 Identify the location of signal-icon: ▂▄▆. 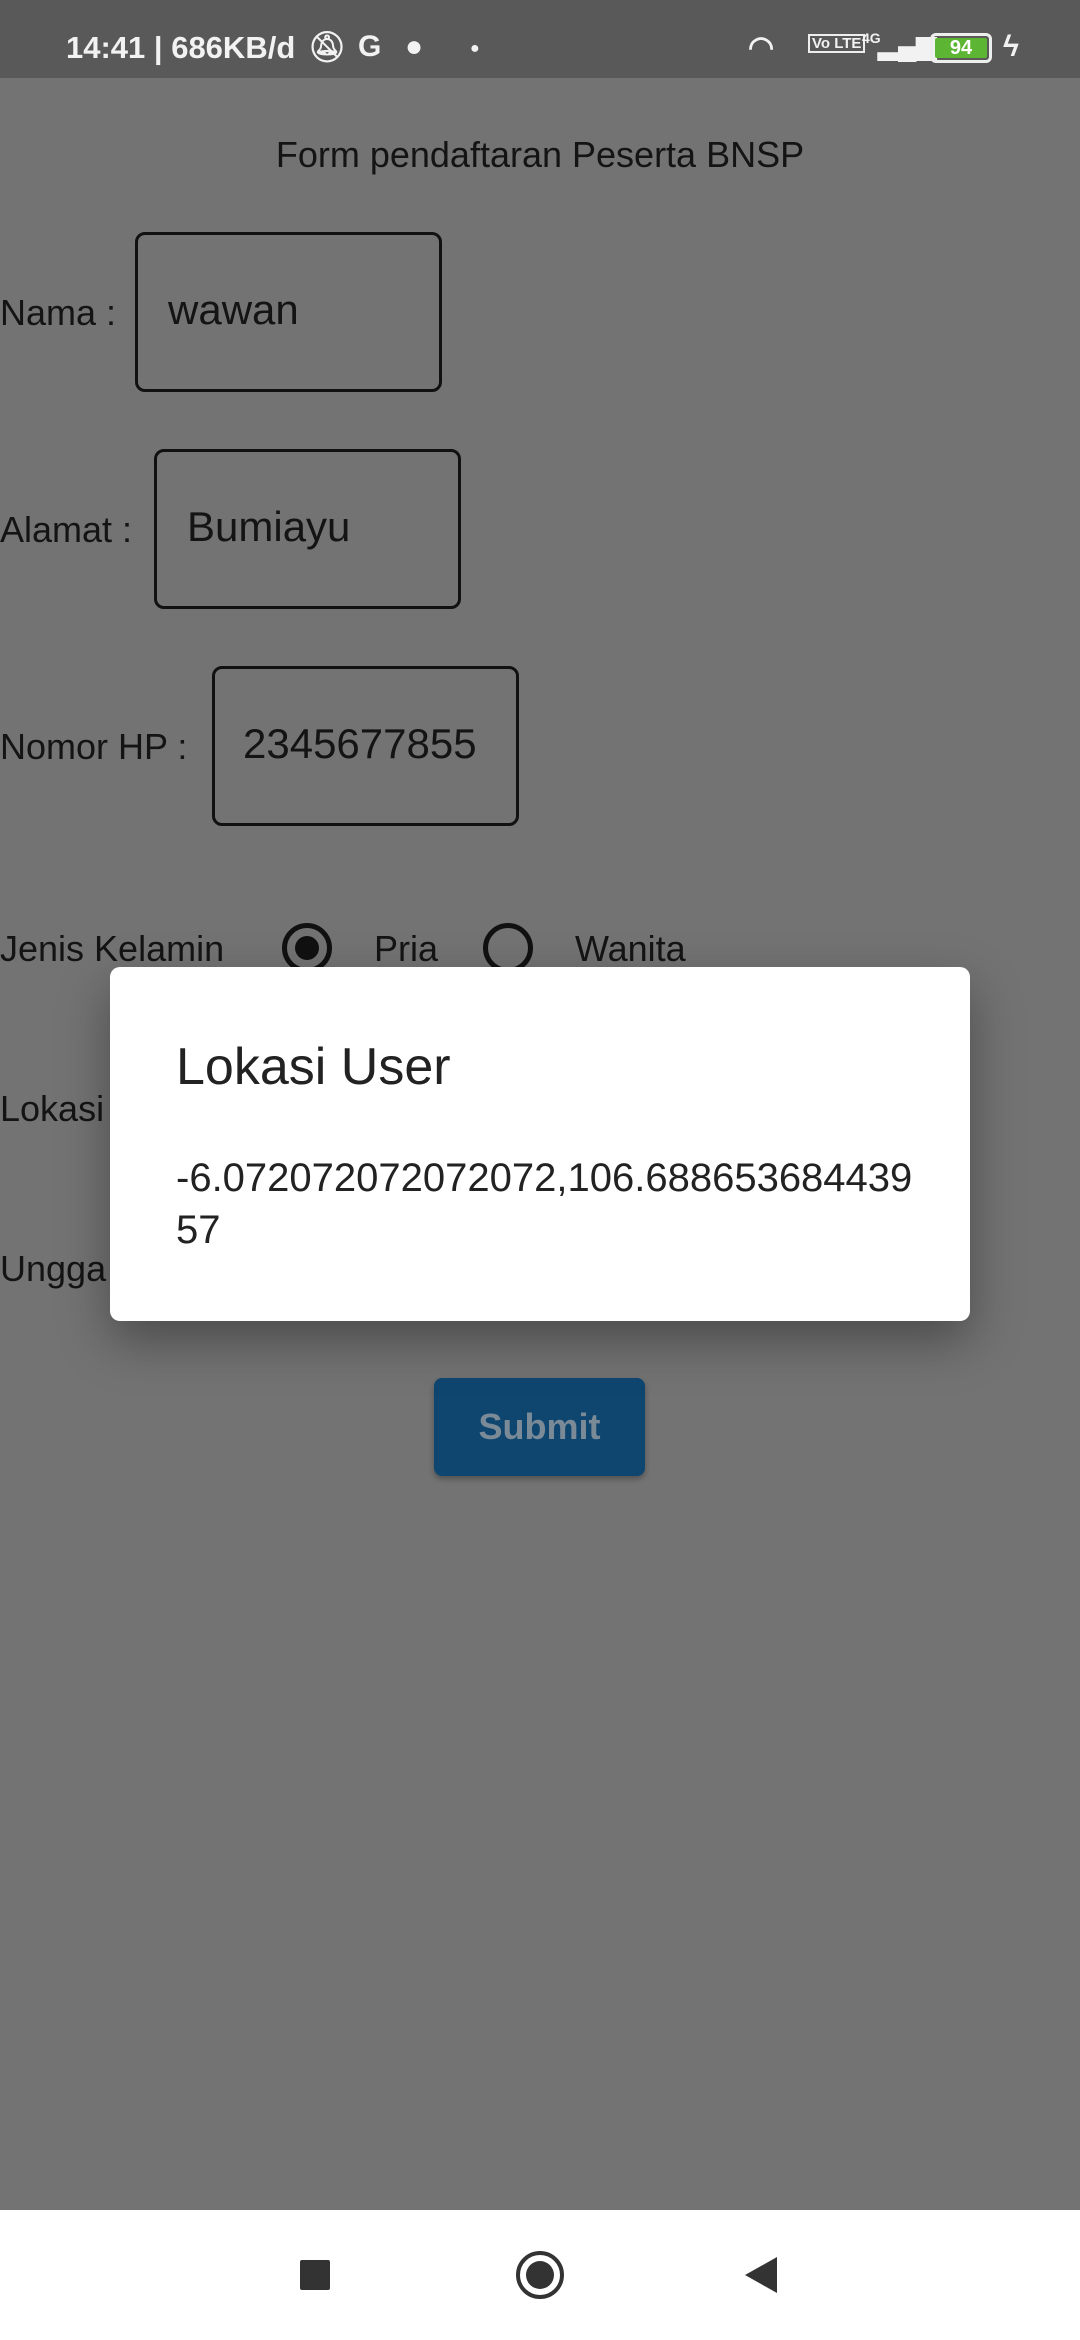
(907, 45).